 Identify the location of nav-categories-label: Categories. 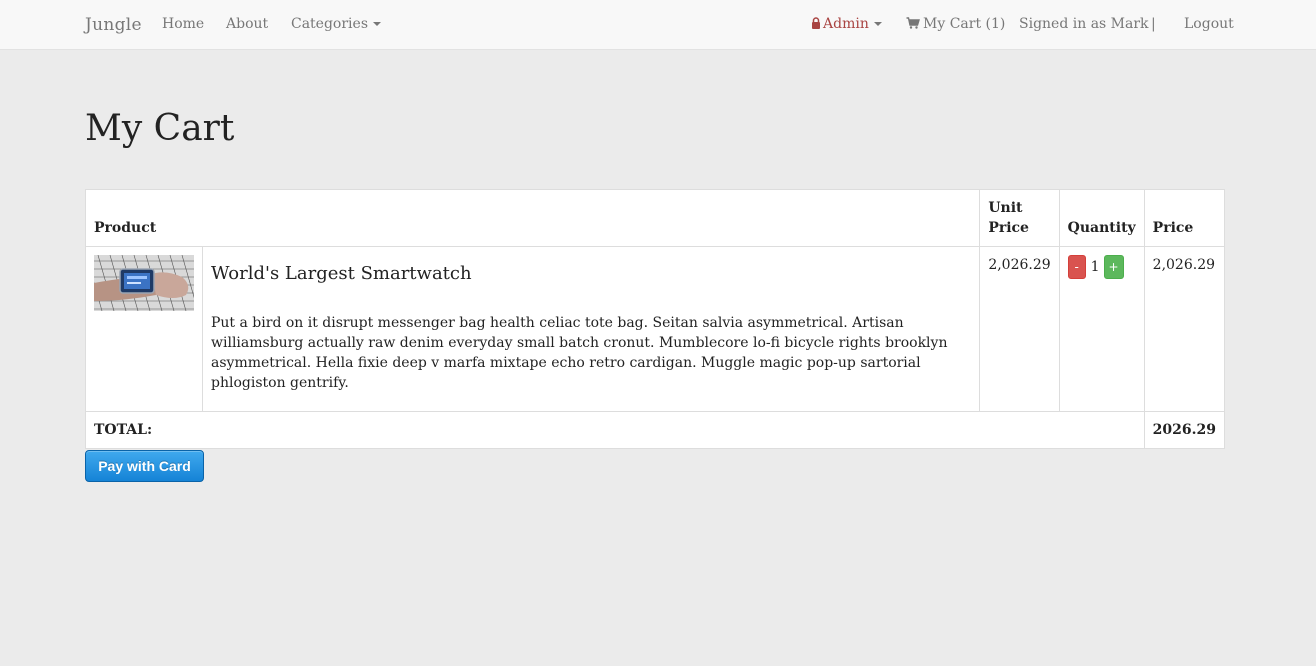
(329, 24).